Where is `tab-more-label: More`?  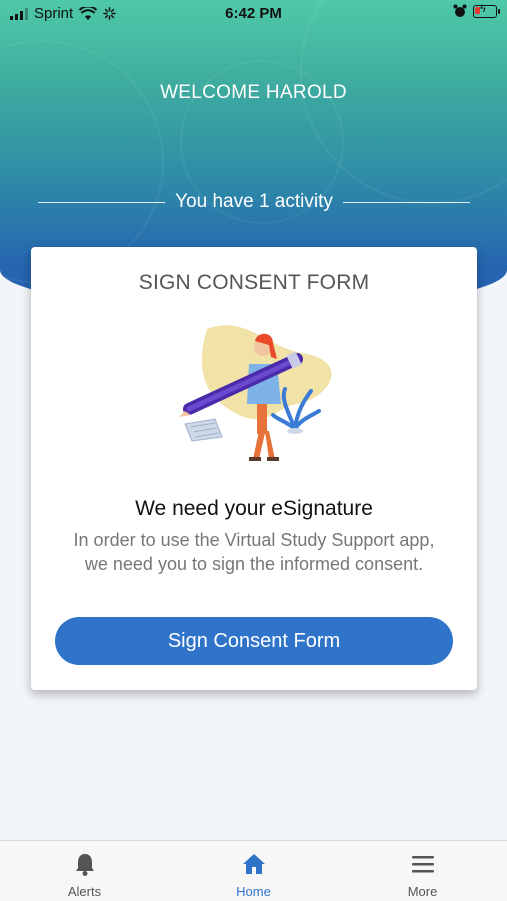
tab-more-label: More is located at coordinates (422, 891).